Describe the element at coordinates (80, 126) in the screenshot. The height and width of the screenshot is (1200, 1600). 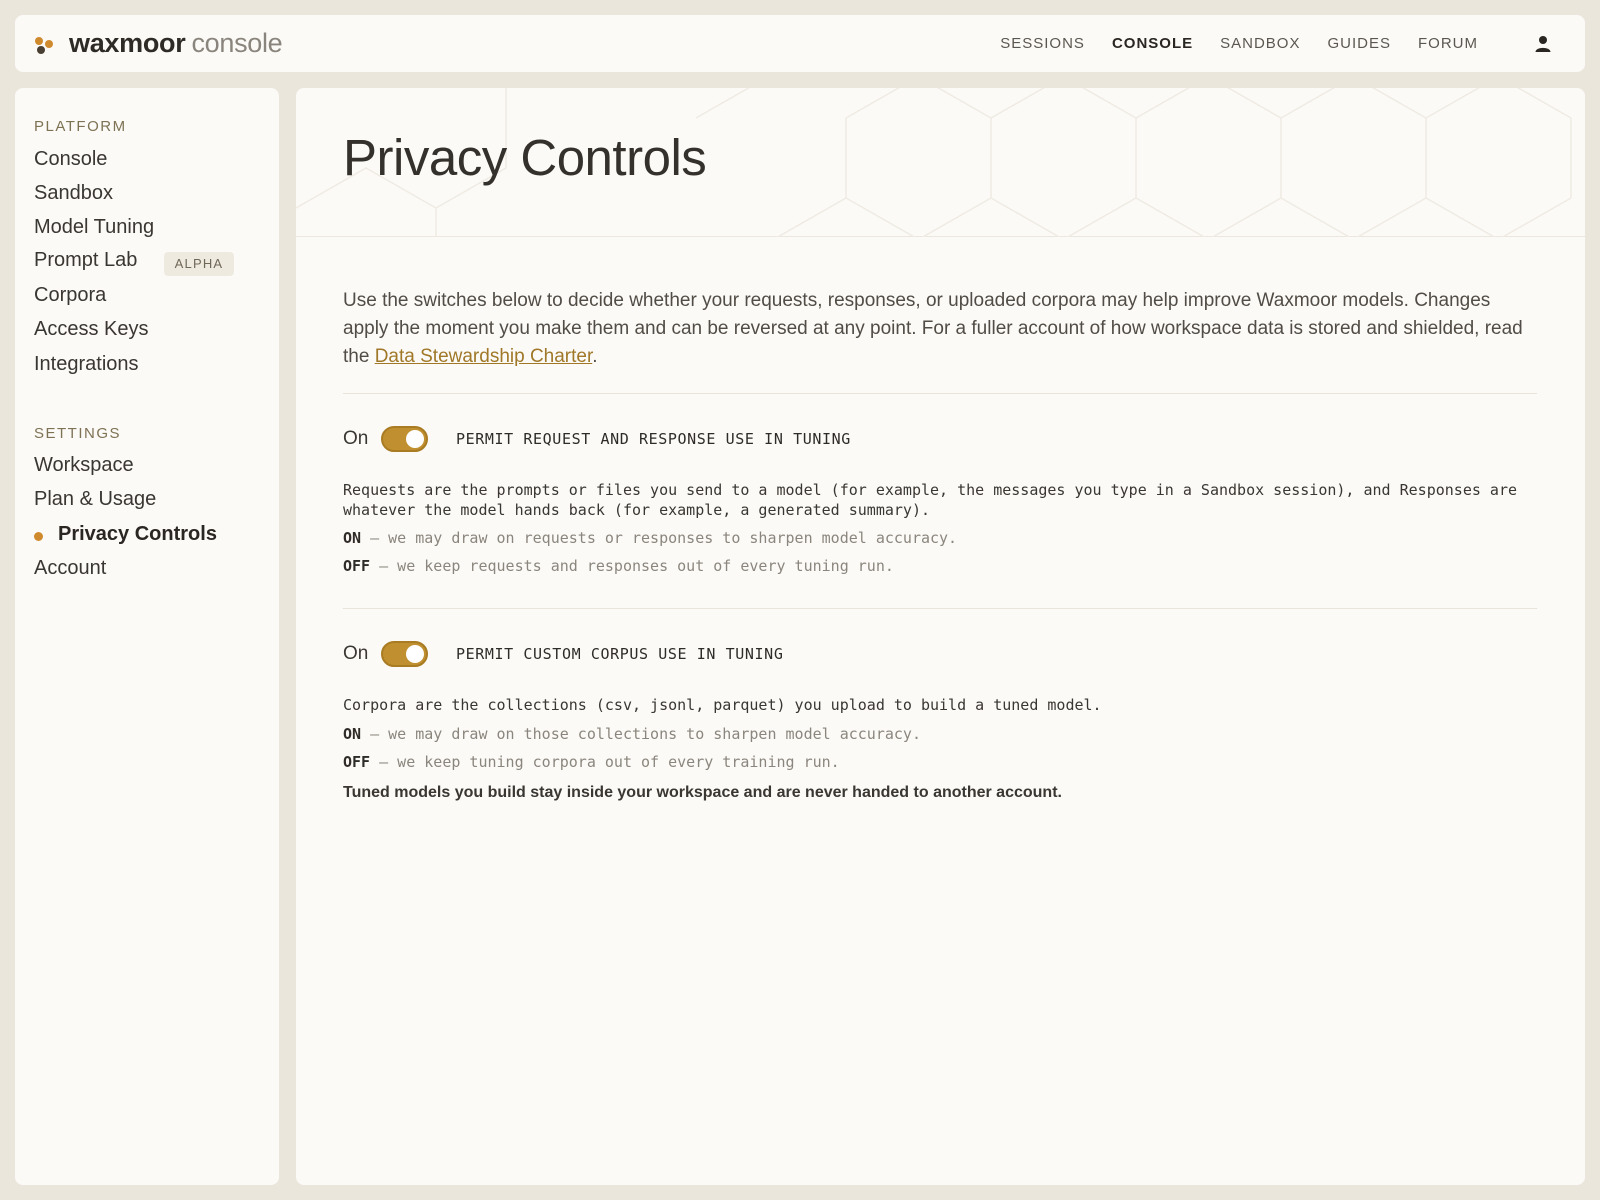
I see `sidebar-section-platform: PLATFORM` at that location.